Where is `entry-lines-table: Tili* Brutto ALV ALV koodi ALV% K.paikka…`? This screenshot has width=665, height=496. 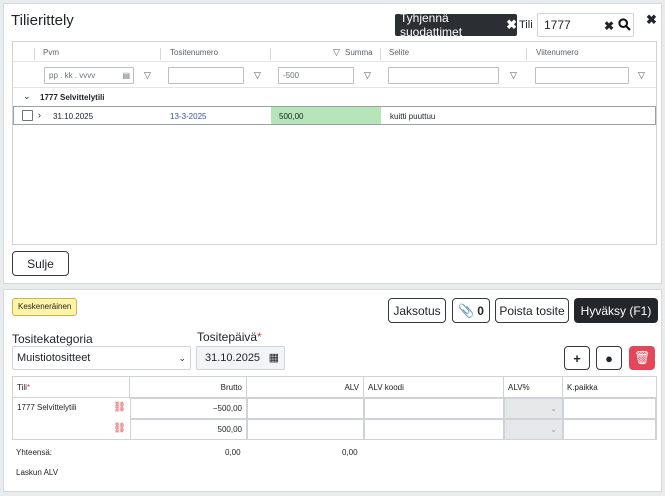 entry-lines-table: Tili* Brutto ALV ALV koodi ALV% K.paikka… is located at coordinates (334, 408).